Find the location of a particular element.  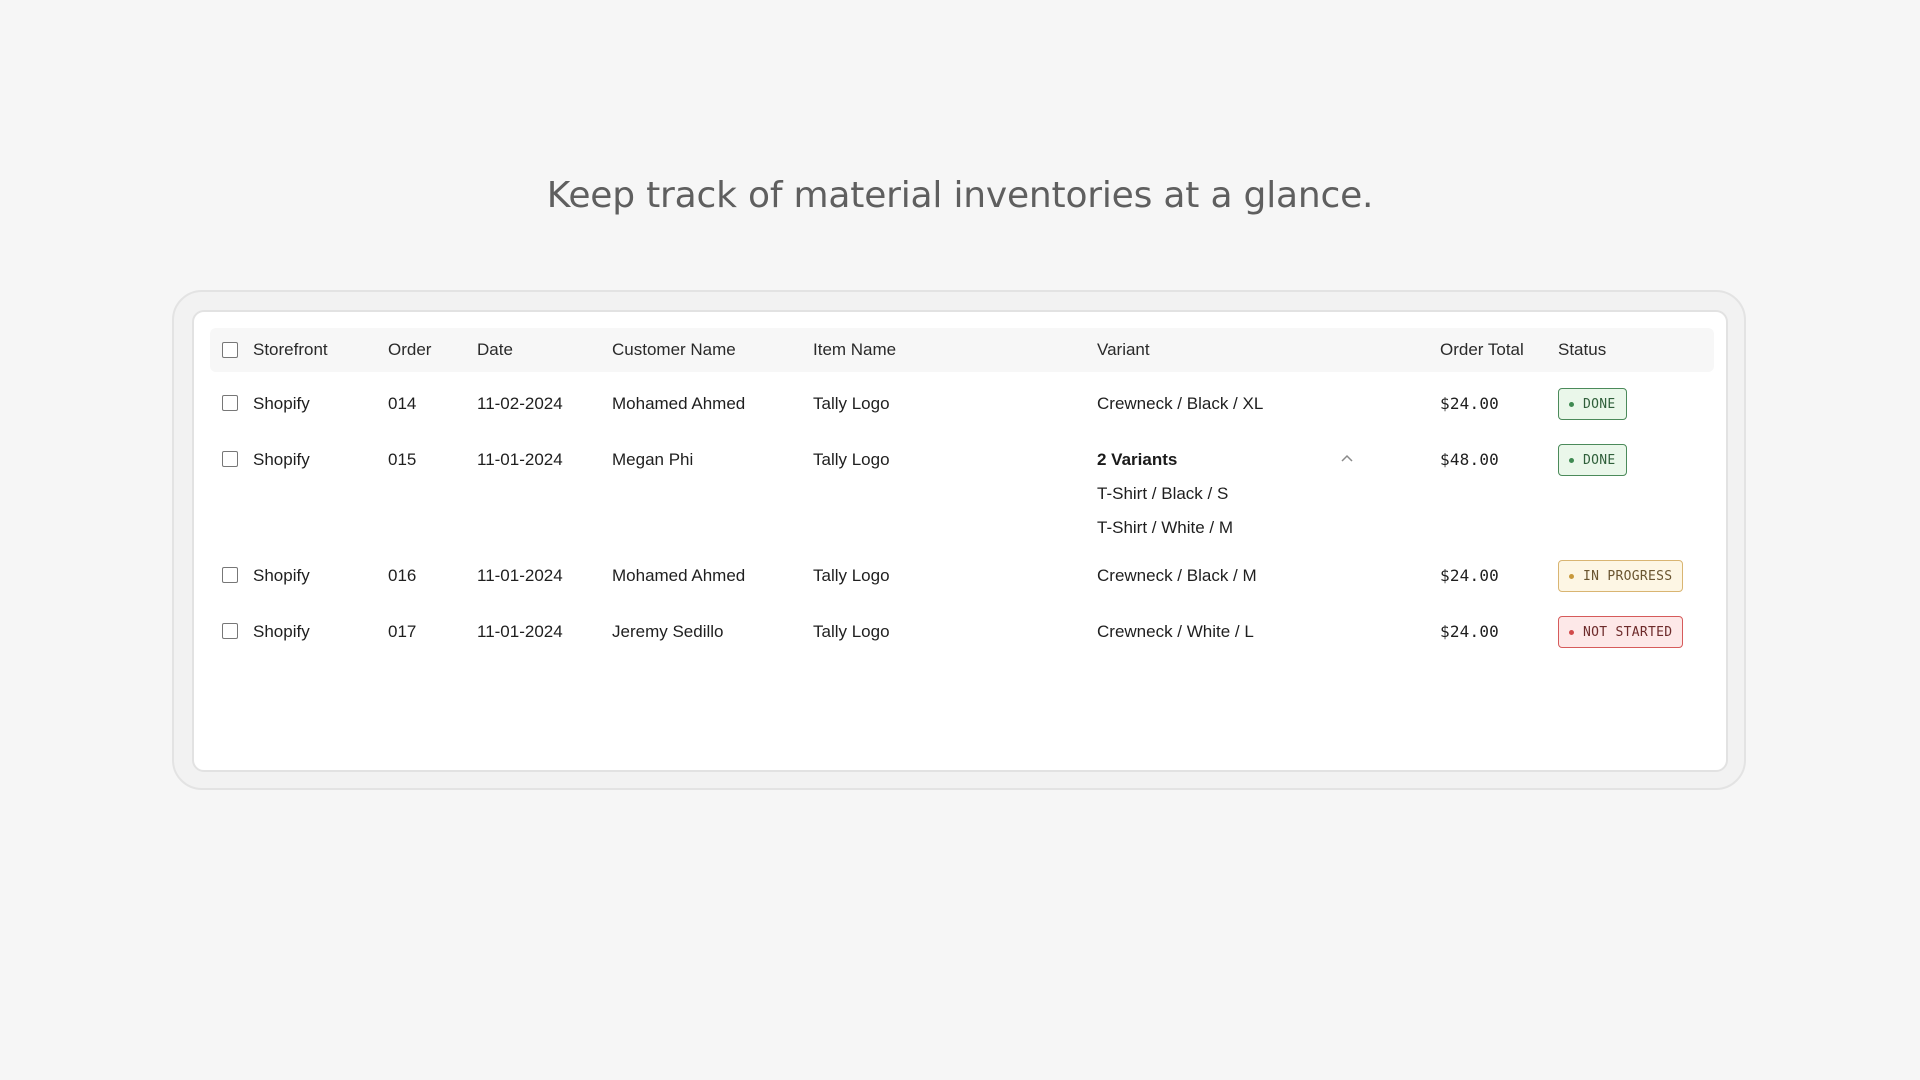

status-badge: NOT STARTED is located at coordinates (1621, 632).